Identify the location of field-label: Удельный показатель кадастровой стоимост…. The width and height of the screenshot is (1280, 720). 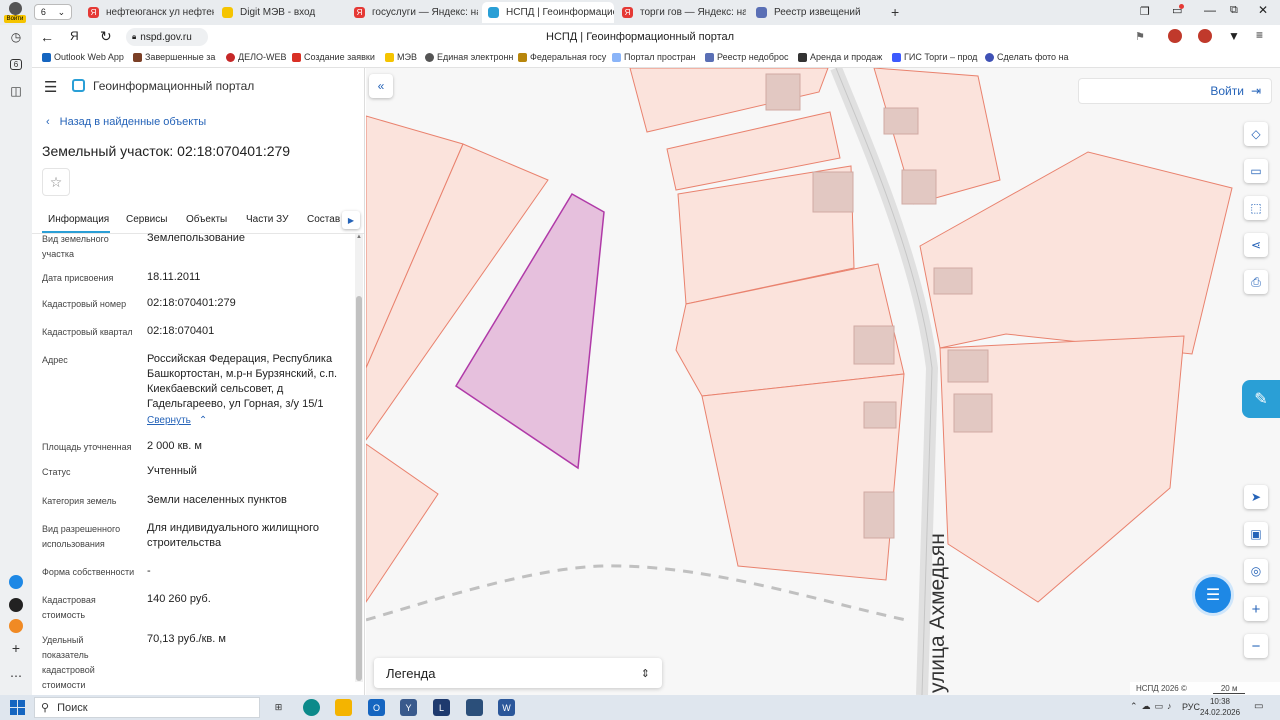
(68, 662).